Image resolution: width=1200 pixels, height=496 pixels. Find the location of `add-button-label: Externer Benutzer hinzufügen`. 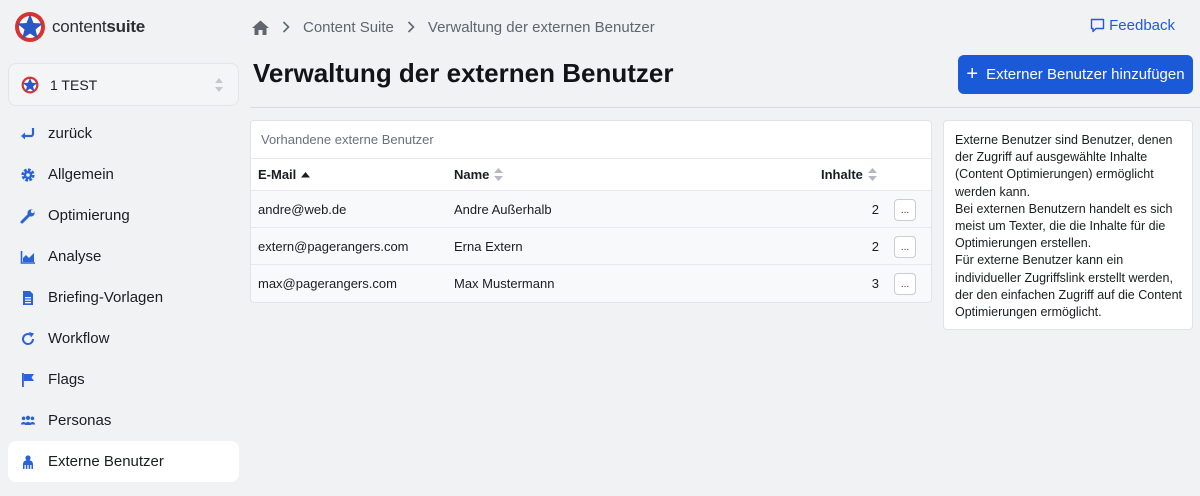

add-button-label: Externer Benutzer hinzufügen is located at coordinates (1085, 74).